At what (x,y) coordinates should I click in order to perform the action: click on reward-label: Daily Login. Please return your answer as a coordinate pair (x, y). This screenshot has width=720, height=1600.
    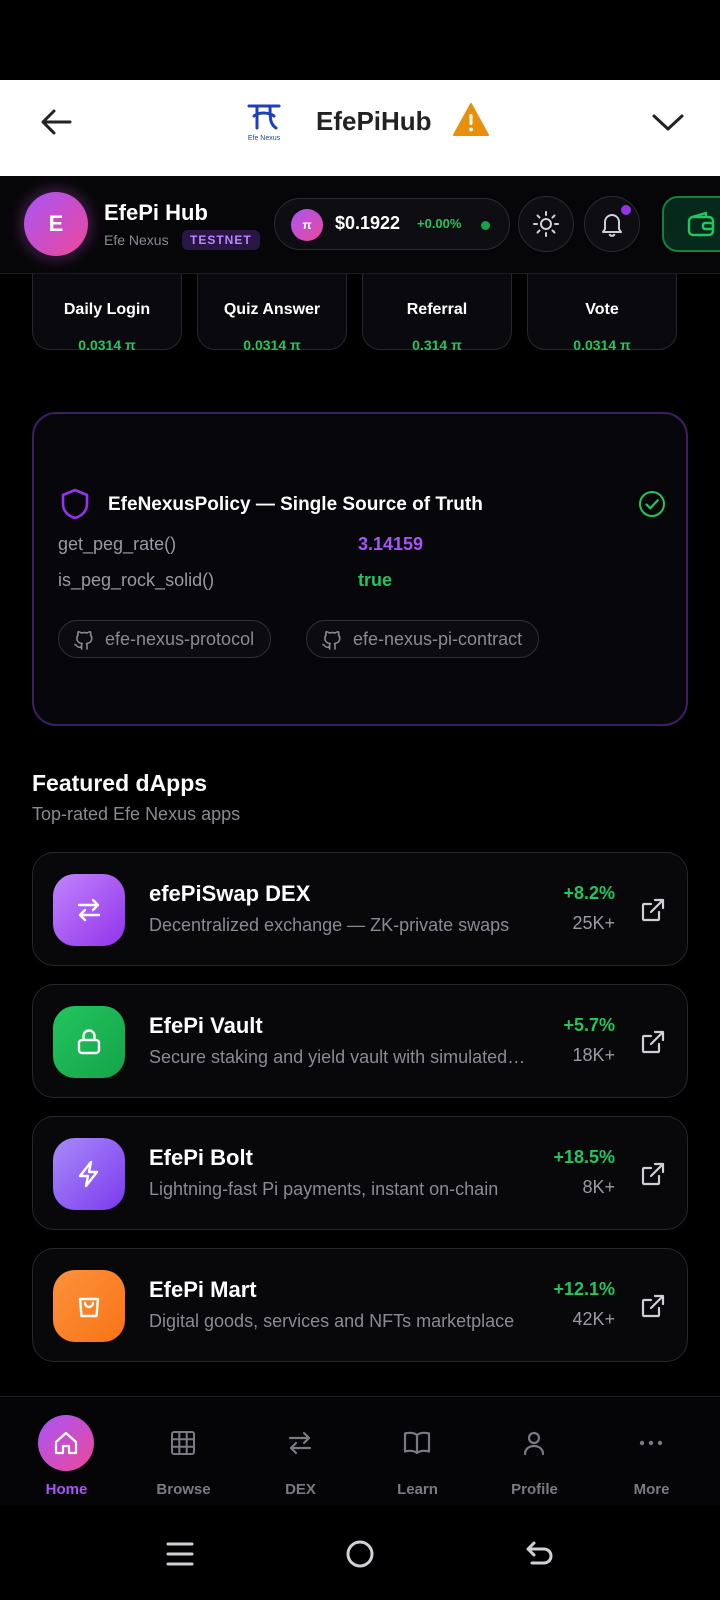
    Looking at the image, I should click on (107, 309).